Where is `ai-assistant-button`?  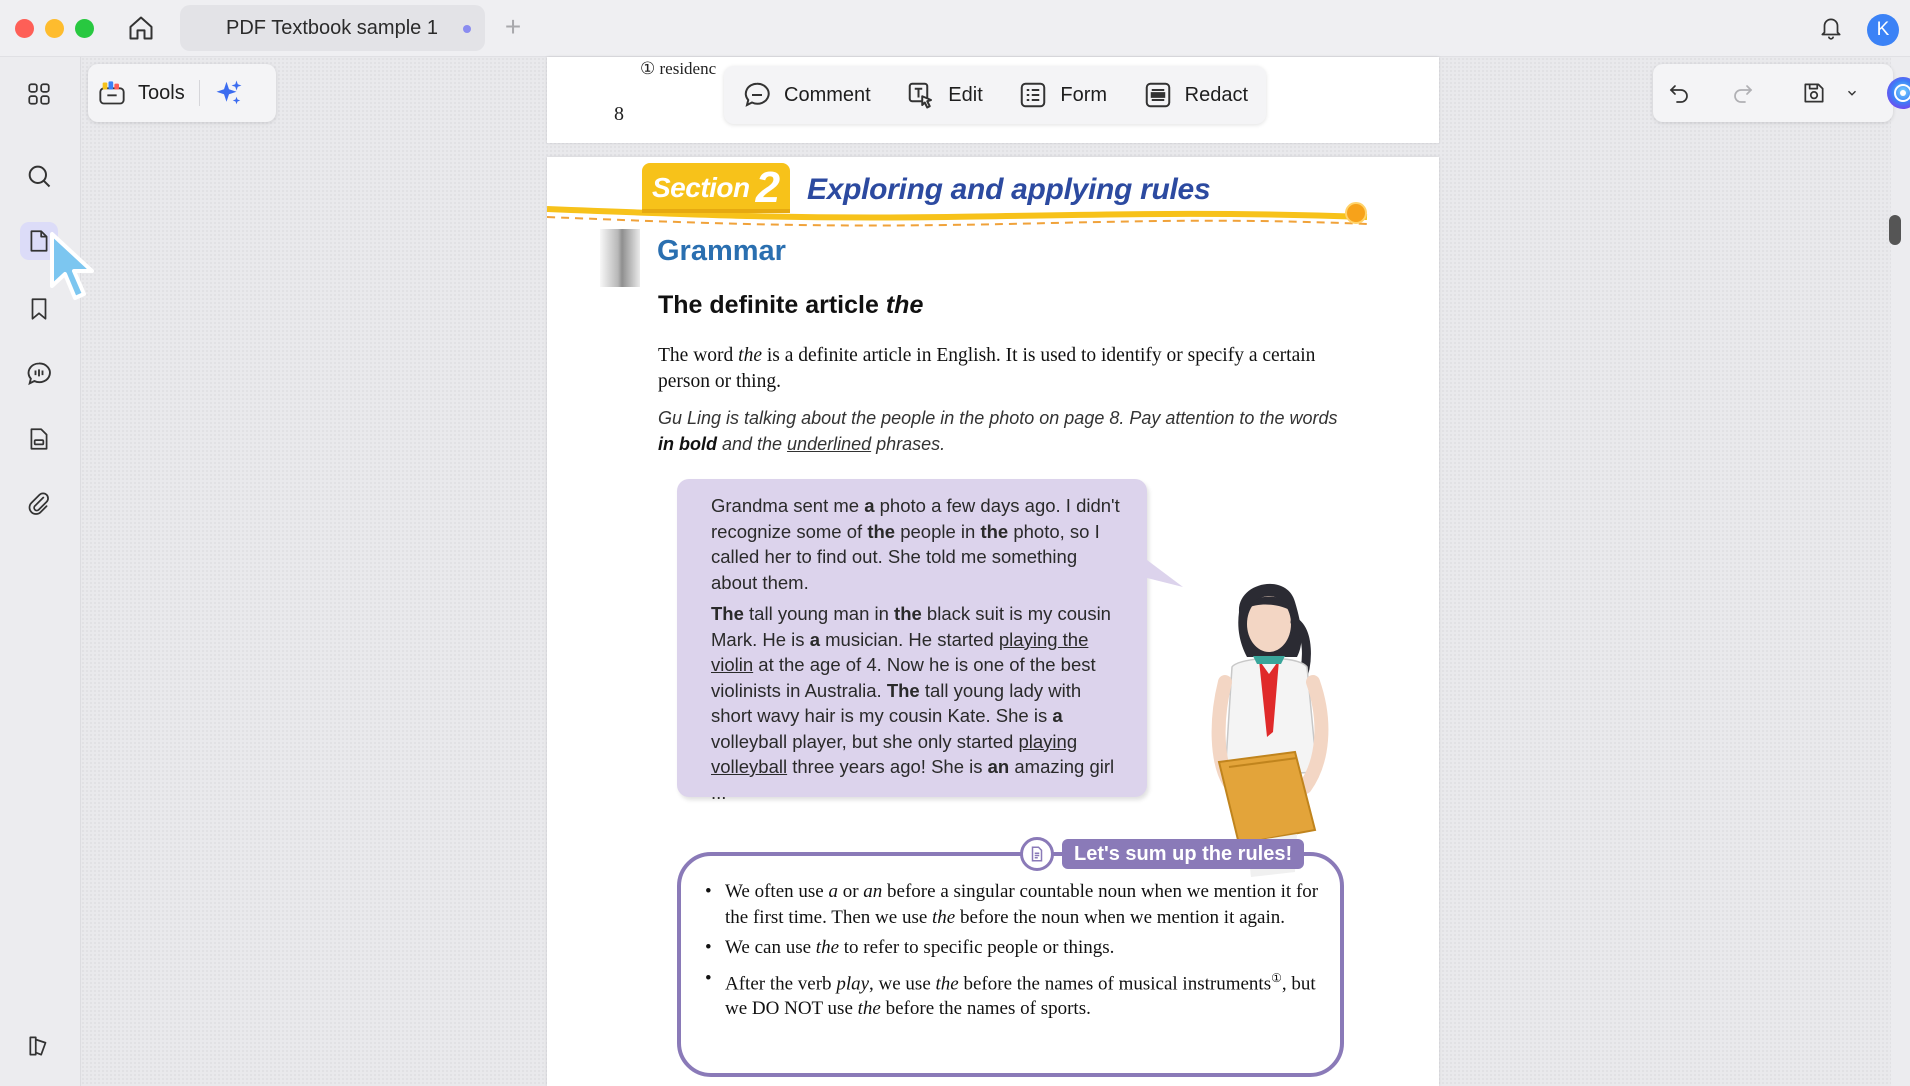 ai-assistant-button is located at coordinates (235, 93).